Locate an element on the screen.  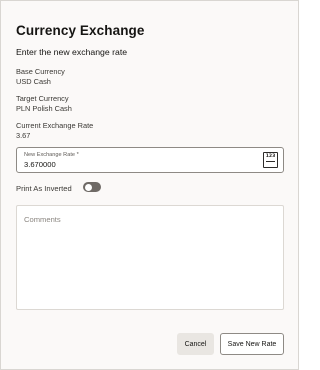
toggle-knob is located at coordinates (88, 187).